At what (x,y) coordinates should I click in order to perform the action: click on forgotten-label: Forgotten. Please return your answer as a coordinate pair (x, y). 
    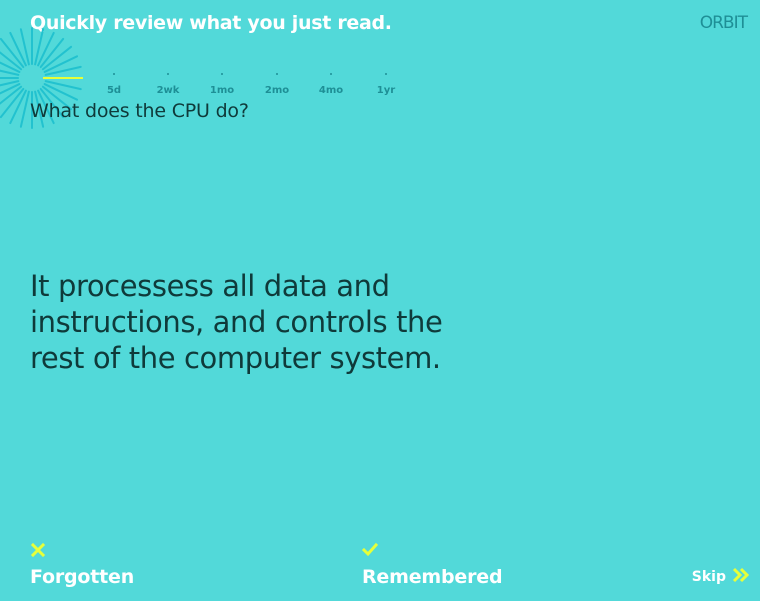
    Looking at the image, I should click on (82, 577).